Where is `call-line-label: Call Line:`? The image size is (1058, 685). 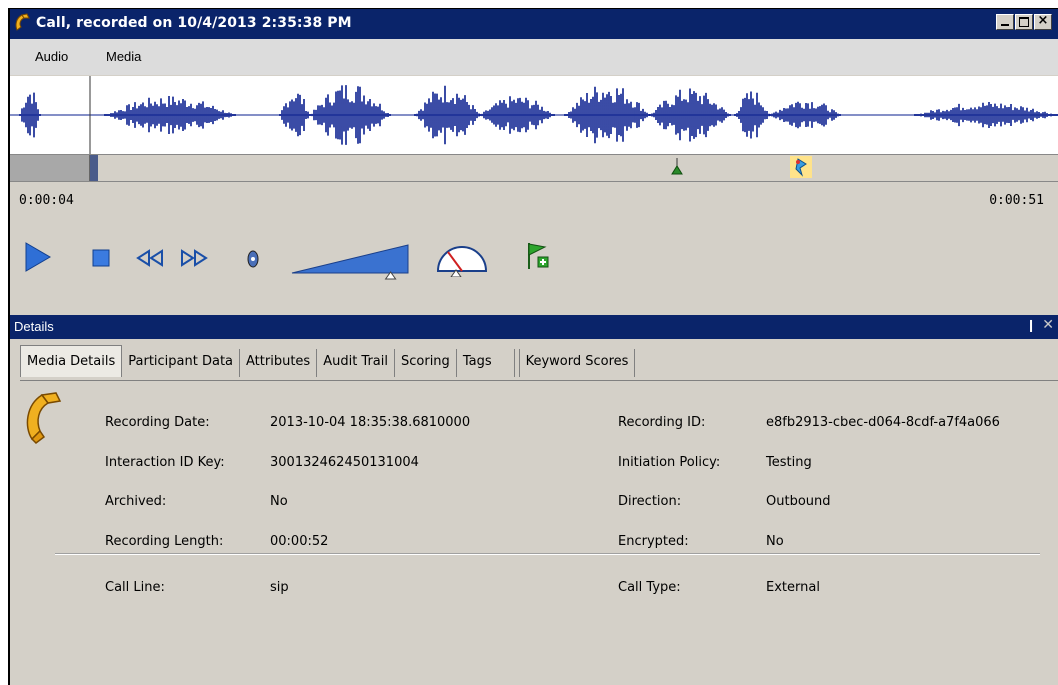
call-line-label: Call Line: is located at coordinates (135, 587).